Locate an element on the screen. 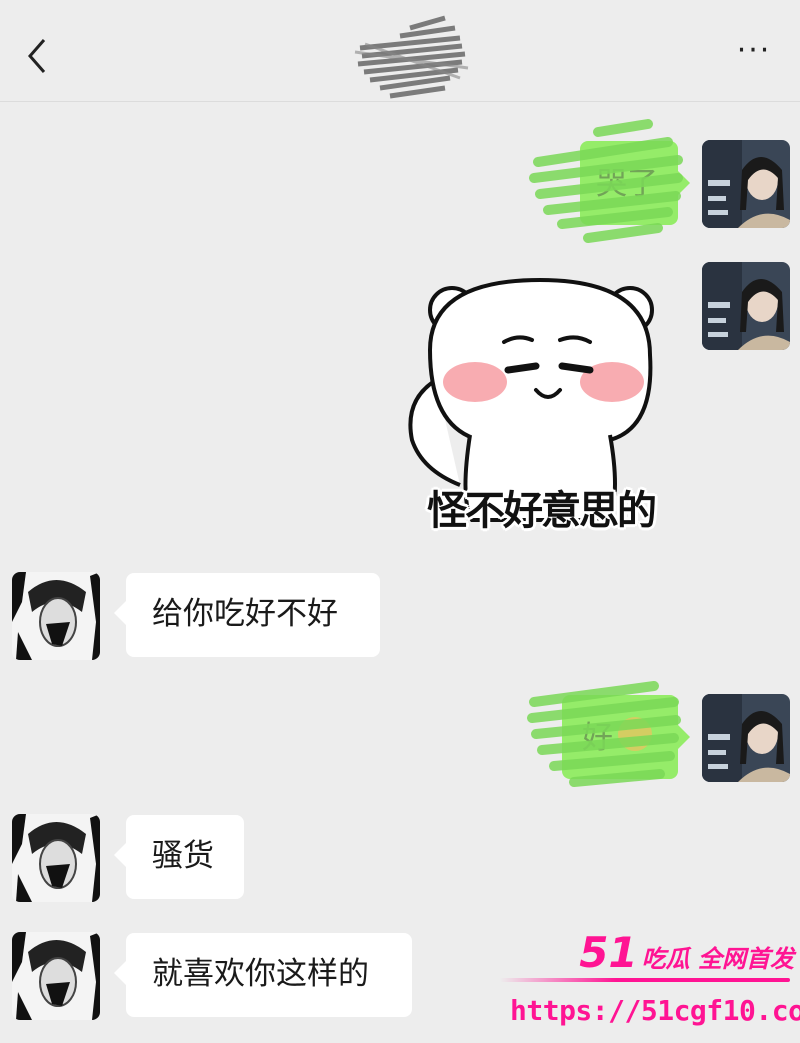  watermark-brand-number: 51 is located at coordinates (608, 952).